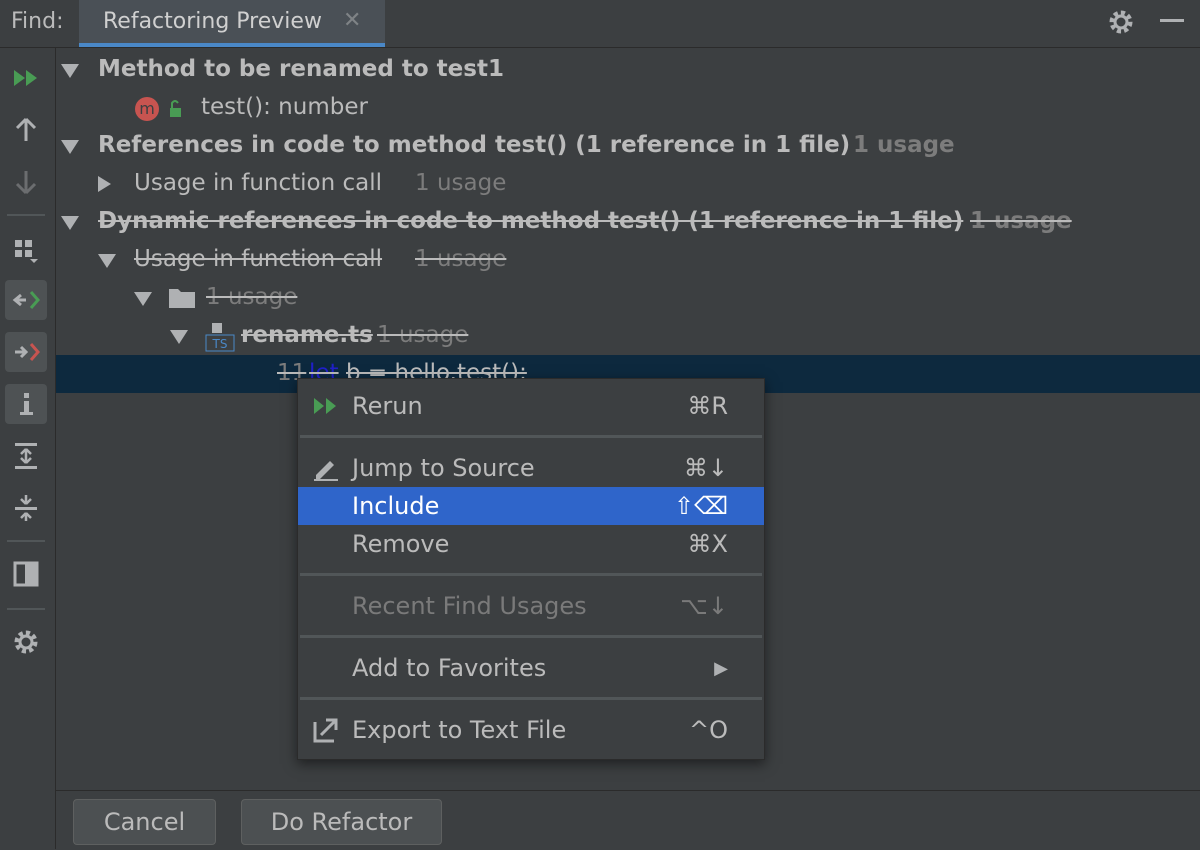  Describe the element at coordinates (387, 406) in the screenshot. I see `menu-item-label: Rerun` at that location.